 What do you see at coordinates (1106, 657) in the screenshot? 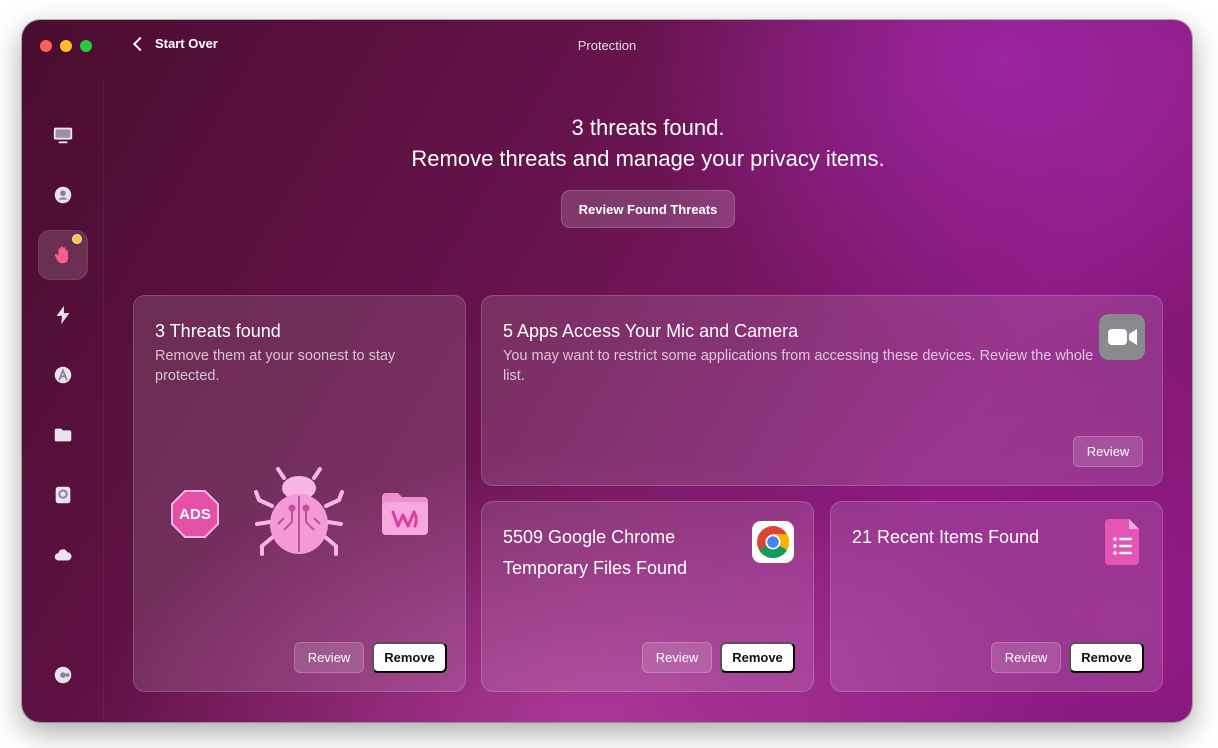
I see `recent-items-remove-button: Remove` at bounding box center [1106, 657].